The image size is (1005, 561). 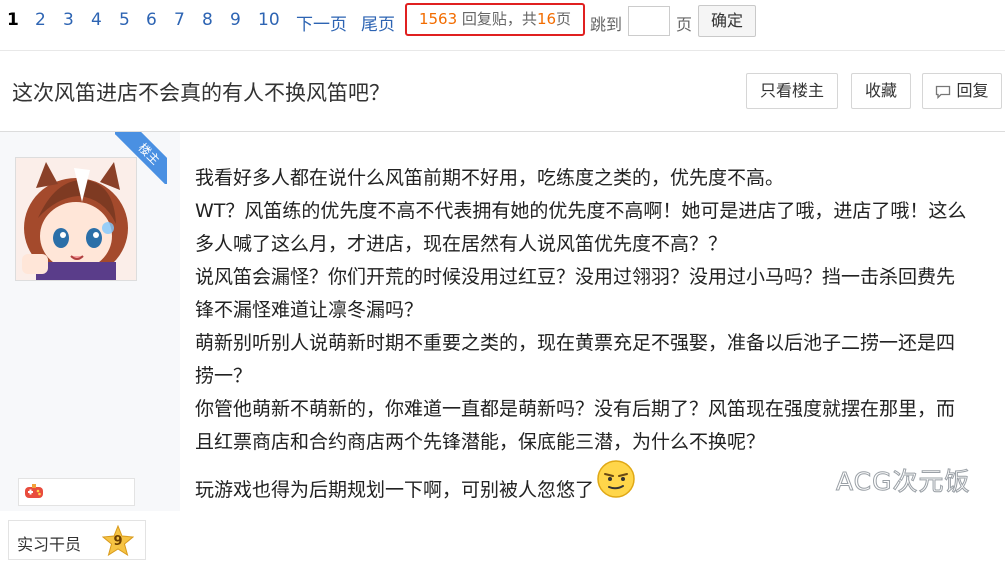 I want to click on reply-count: 1563, so click(x=438, y=19).